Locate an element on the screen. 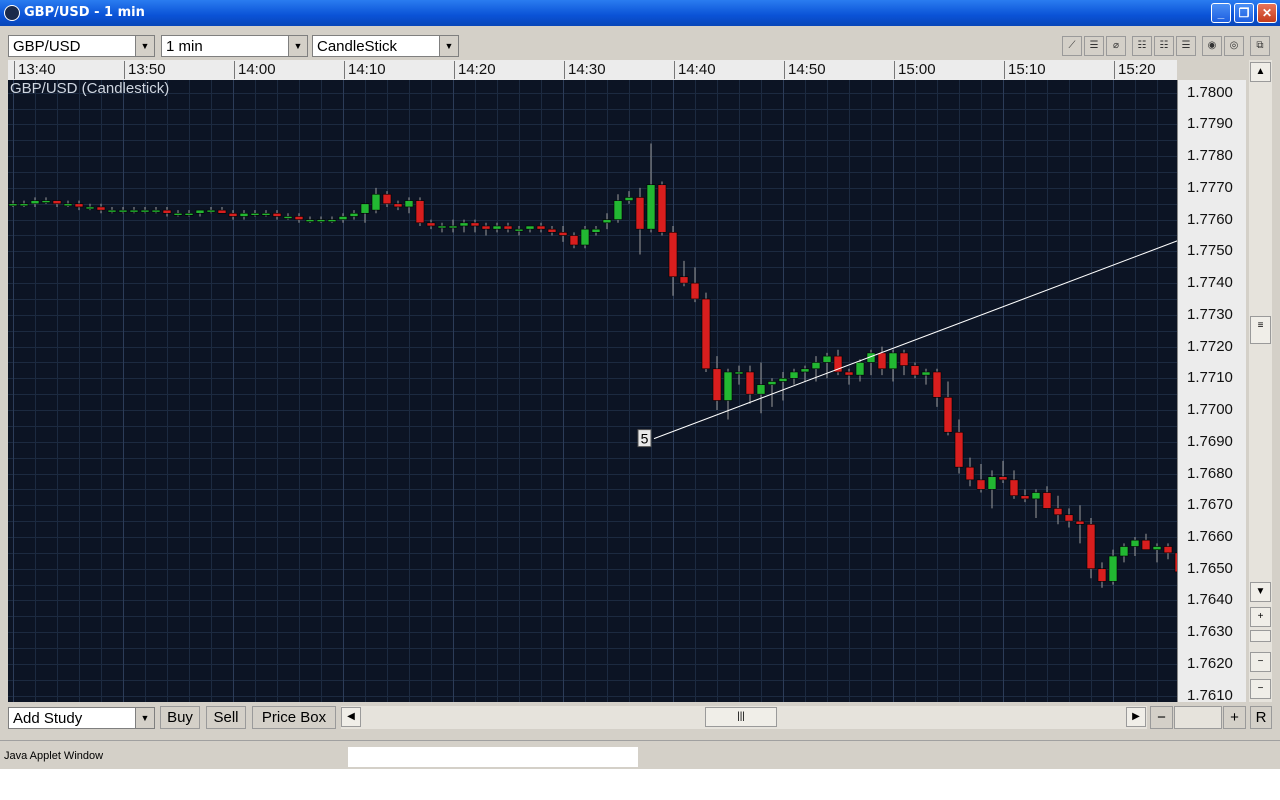 The width and height of the screenshot is (1280, 800). zoom-minus-button-2: − is located at coordinates (1260, 689).